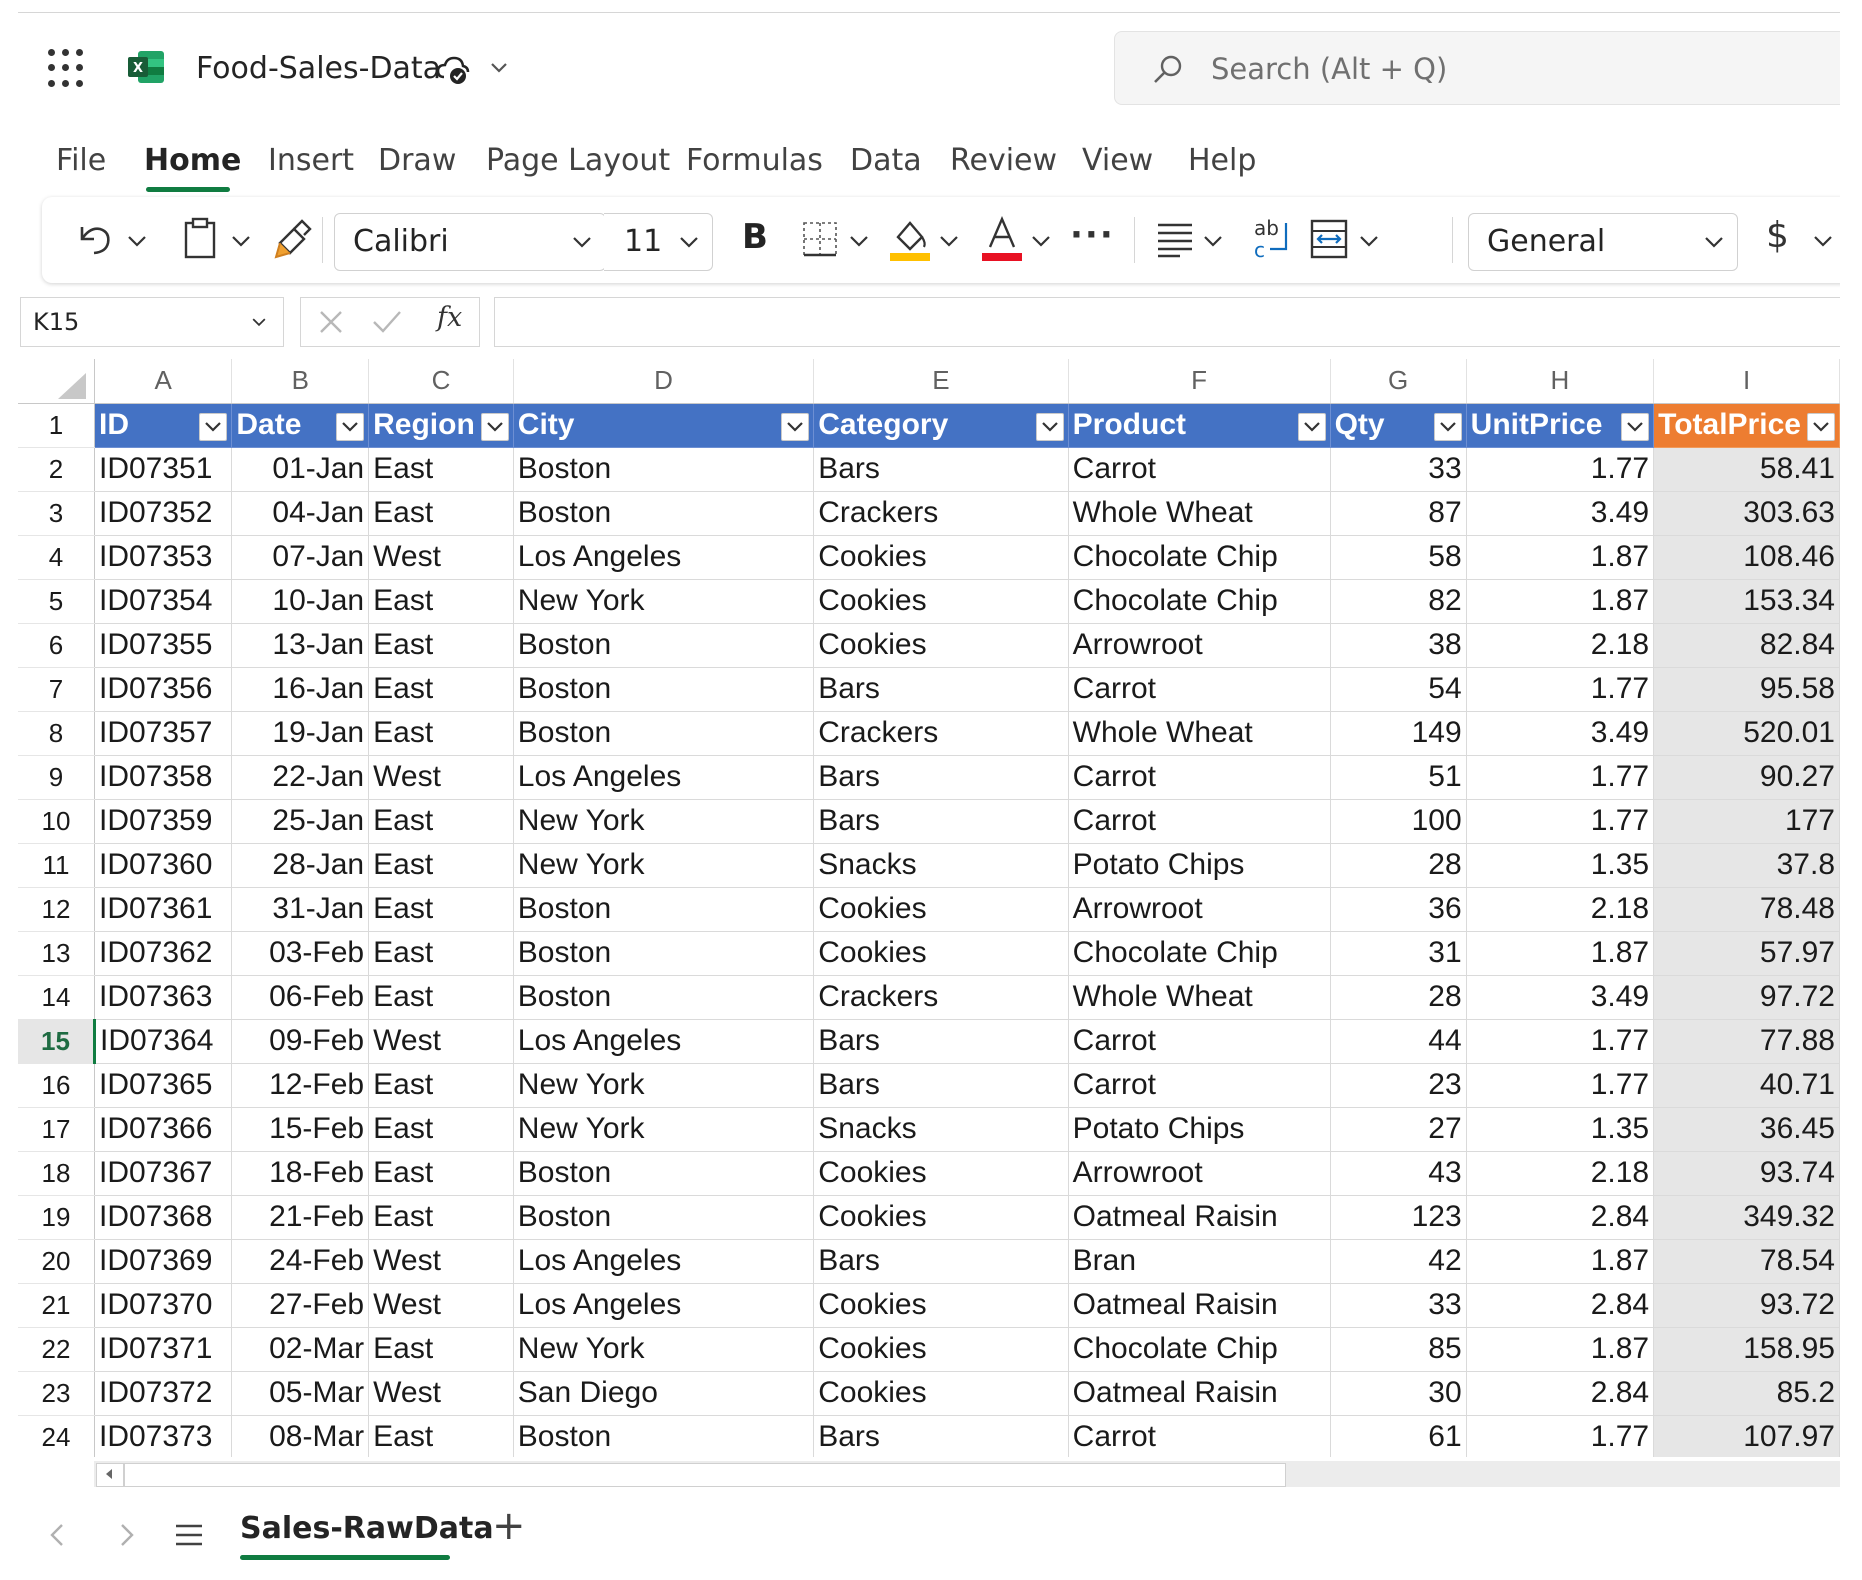 The width and height of the screenshot is (1862, 1580). I want to click on cell-product: Chocolate Chip, so click(1199, 557).